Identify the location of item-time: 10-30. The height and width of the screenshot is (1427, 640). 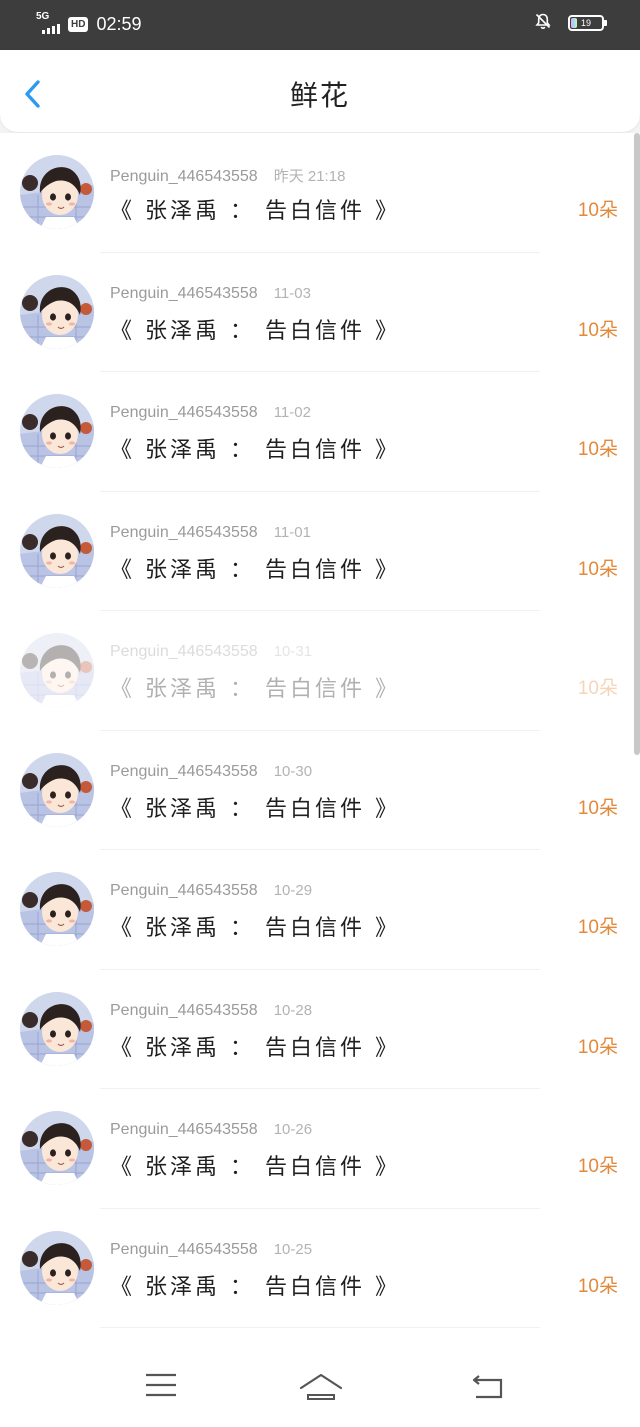
(293, 771).